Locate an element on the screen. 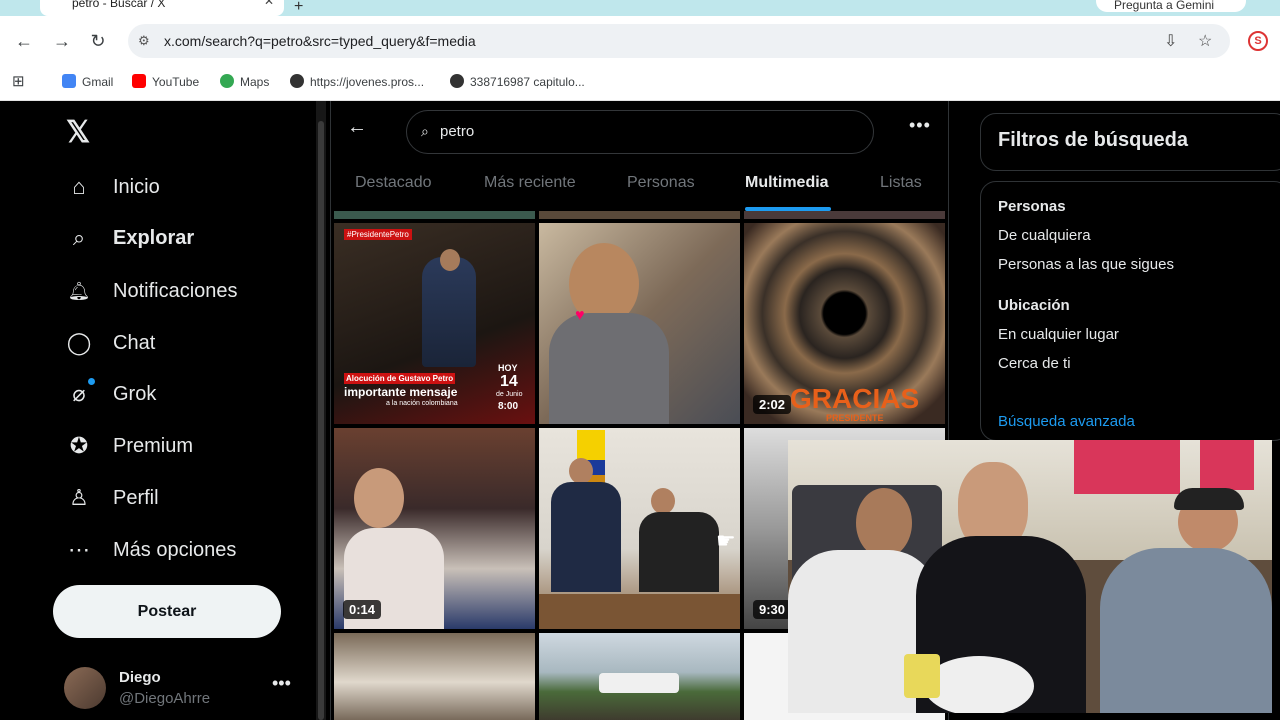 The width and height of the screenshot is (1280, 720). grok-icon: ⌀ is located at coordinates (79, 393).